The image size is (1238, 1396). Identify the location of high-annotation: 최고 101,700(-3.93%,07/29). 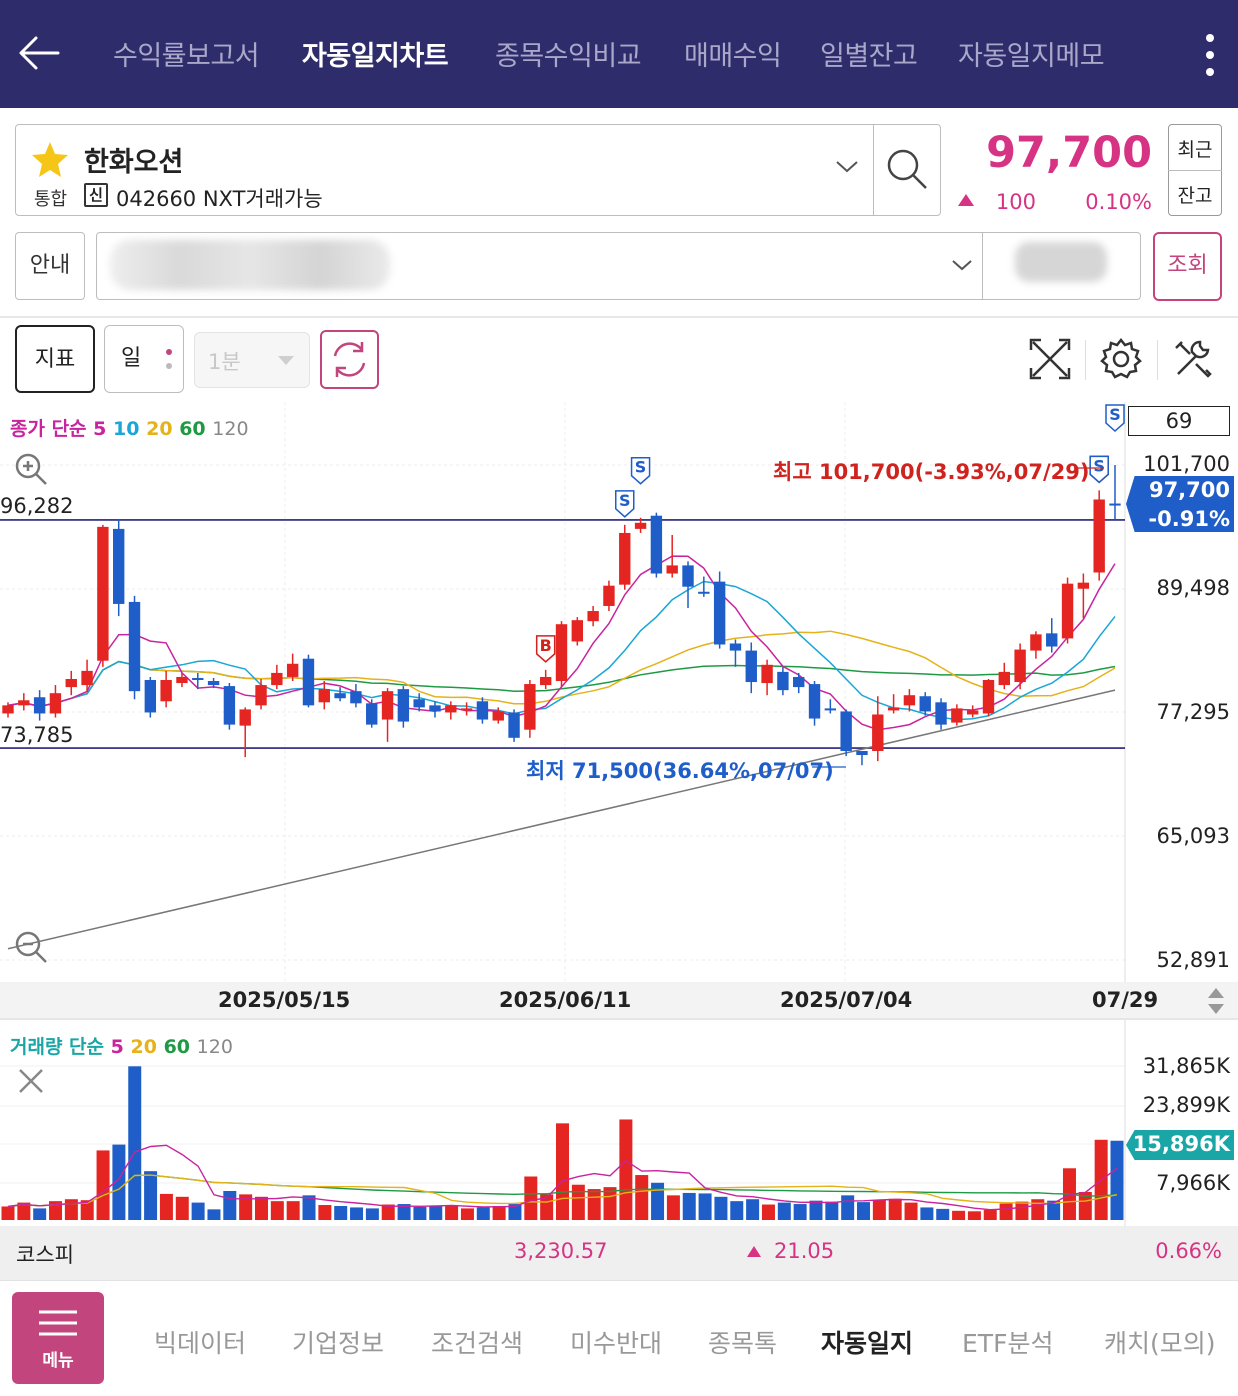
(931, 472).